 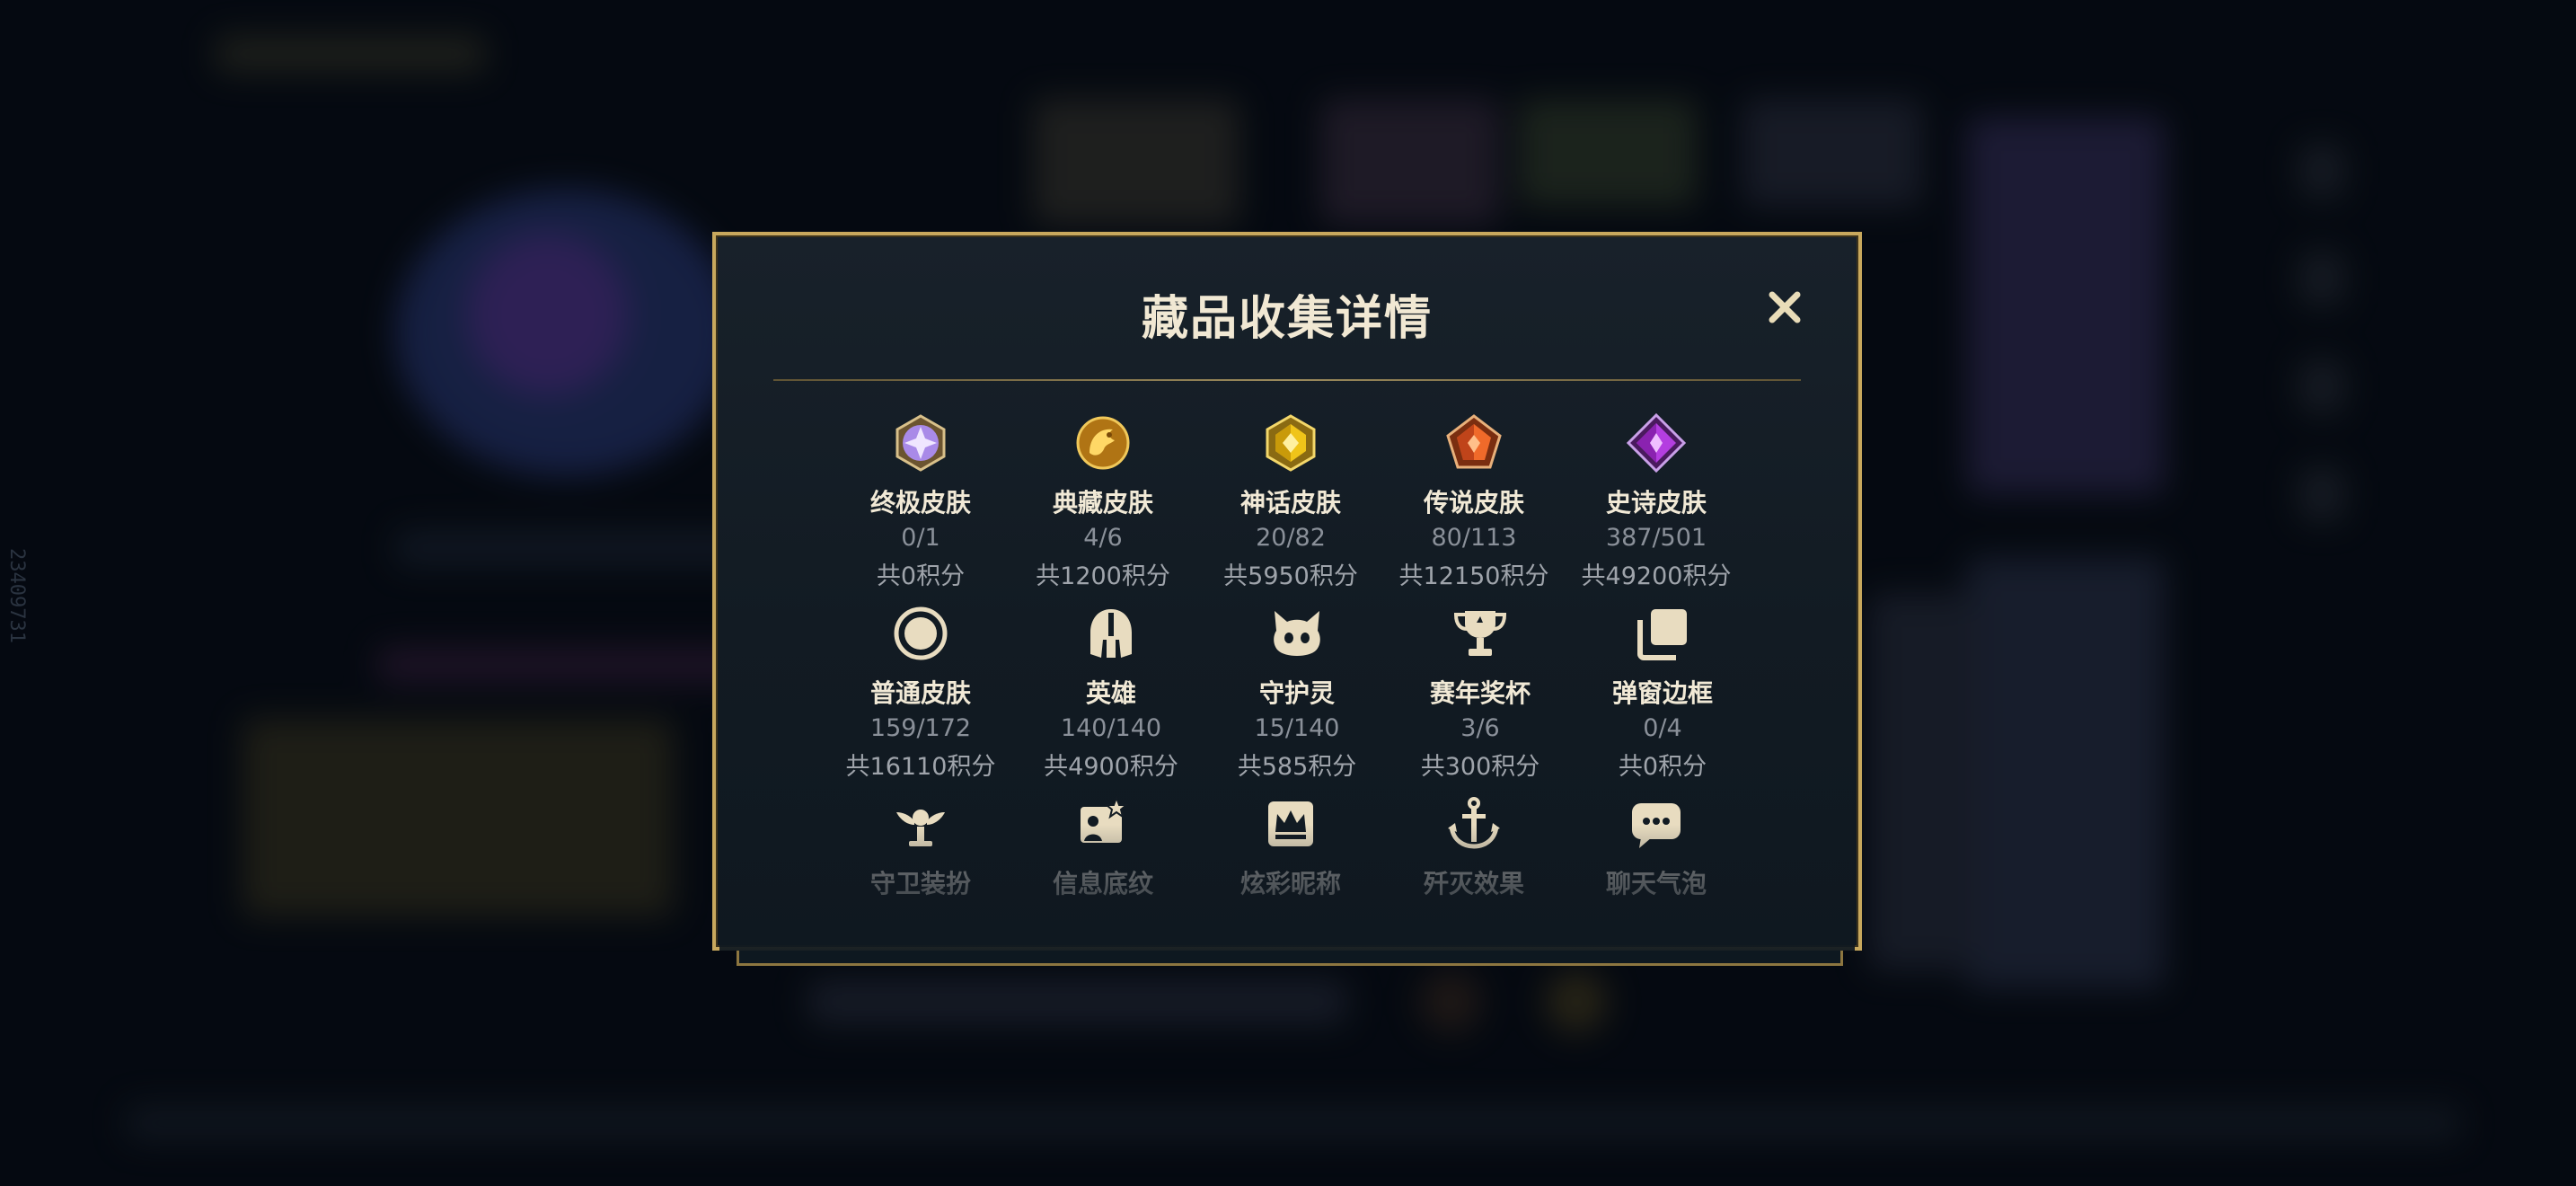 What do you see at coordinates (1111, 693) in the screenshot?
I see `collection-item-champion: 英雄 140/140 共4900积分` at bounding box center [1111, 693].